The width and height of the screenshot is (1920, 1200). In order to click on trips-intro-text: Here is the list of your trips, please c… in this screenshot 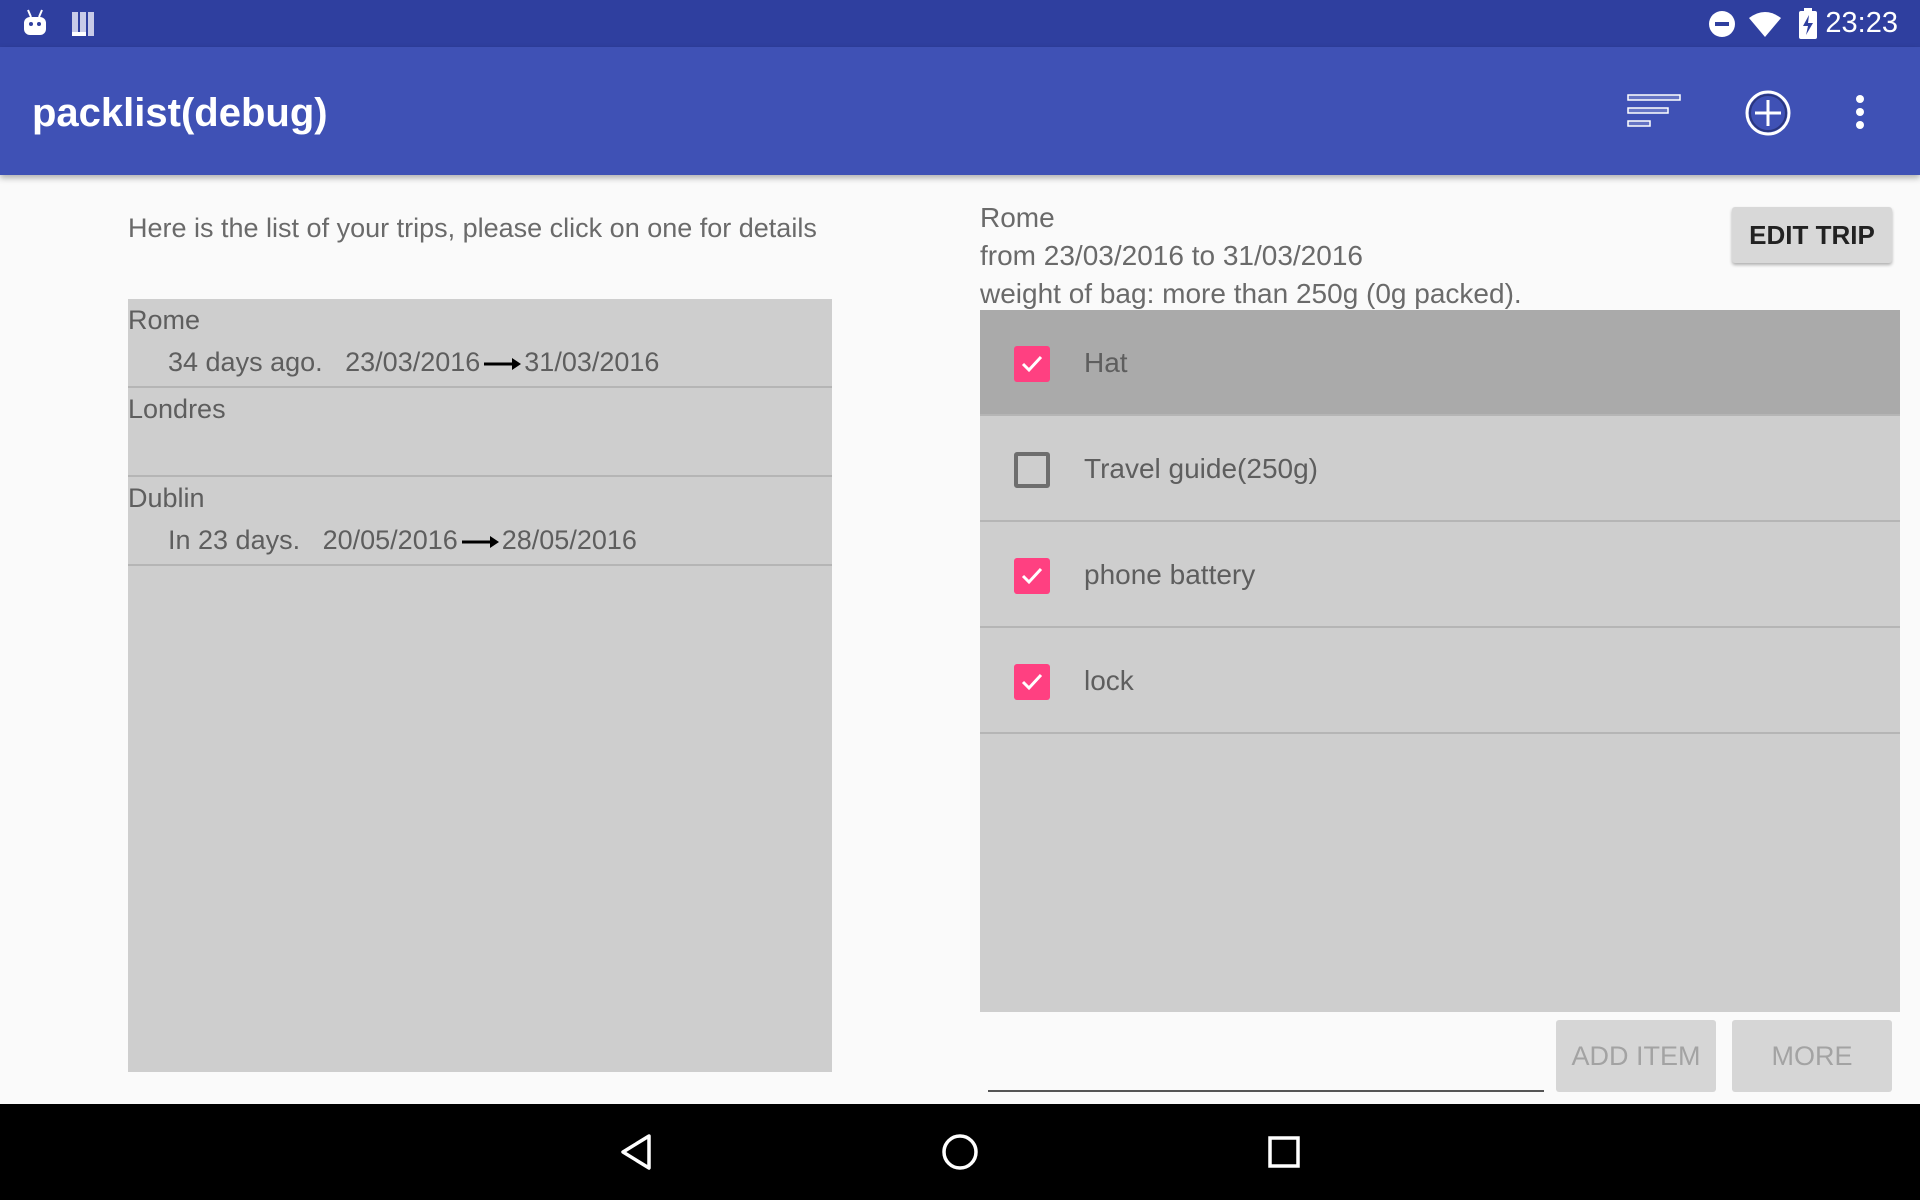, I will do `click(472, 228)`.